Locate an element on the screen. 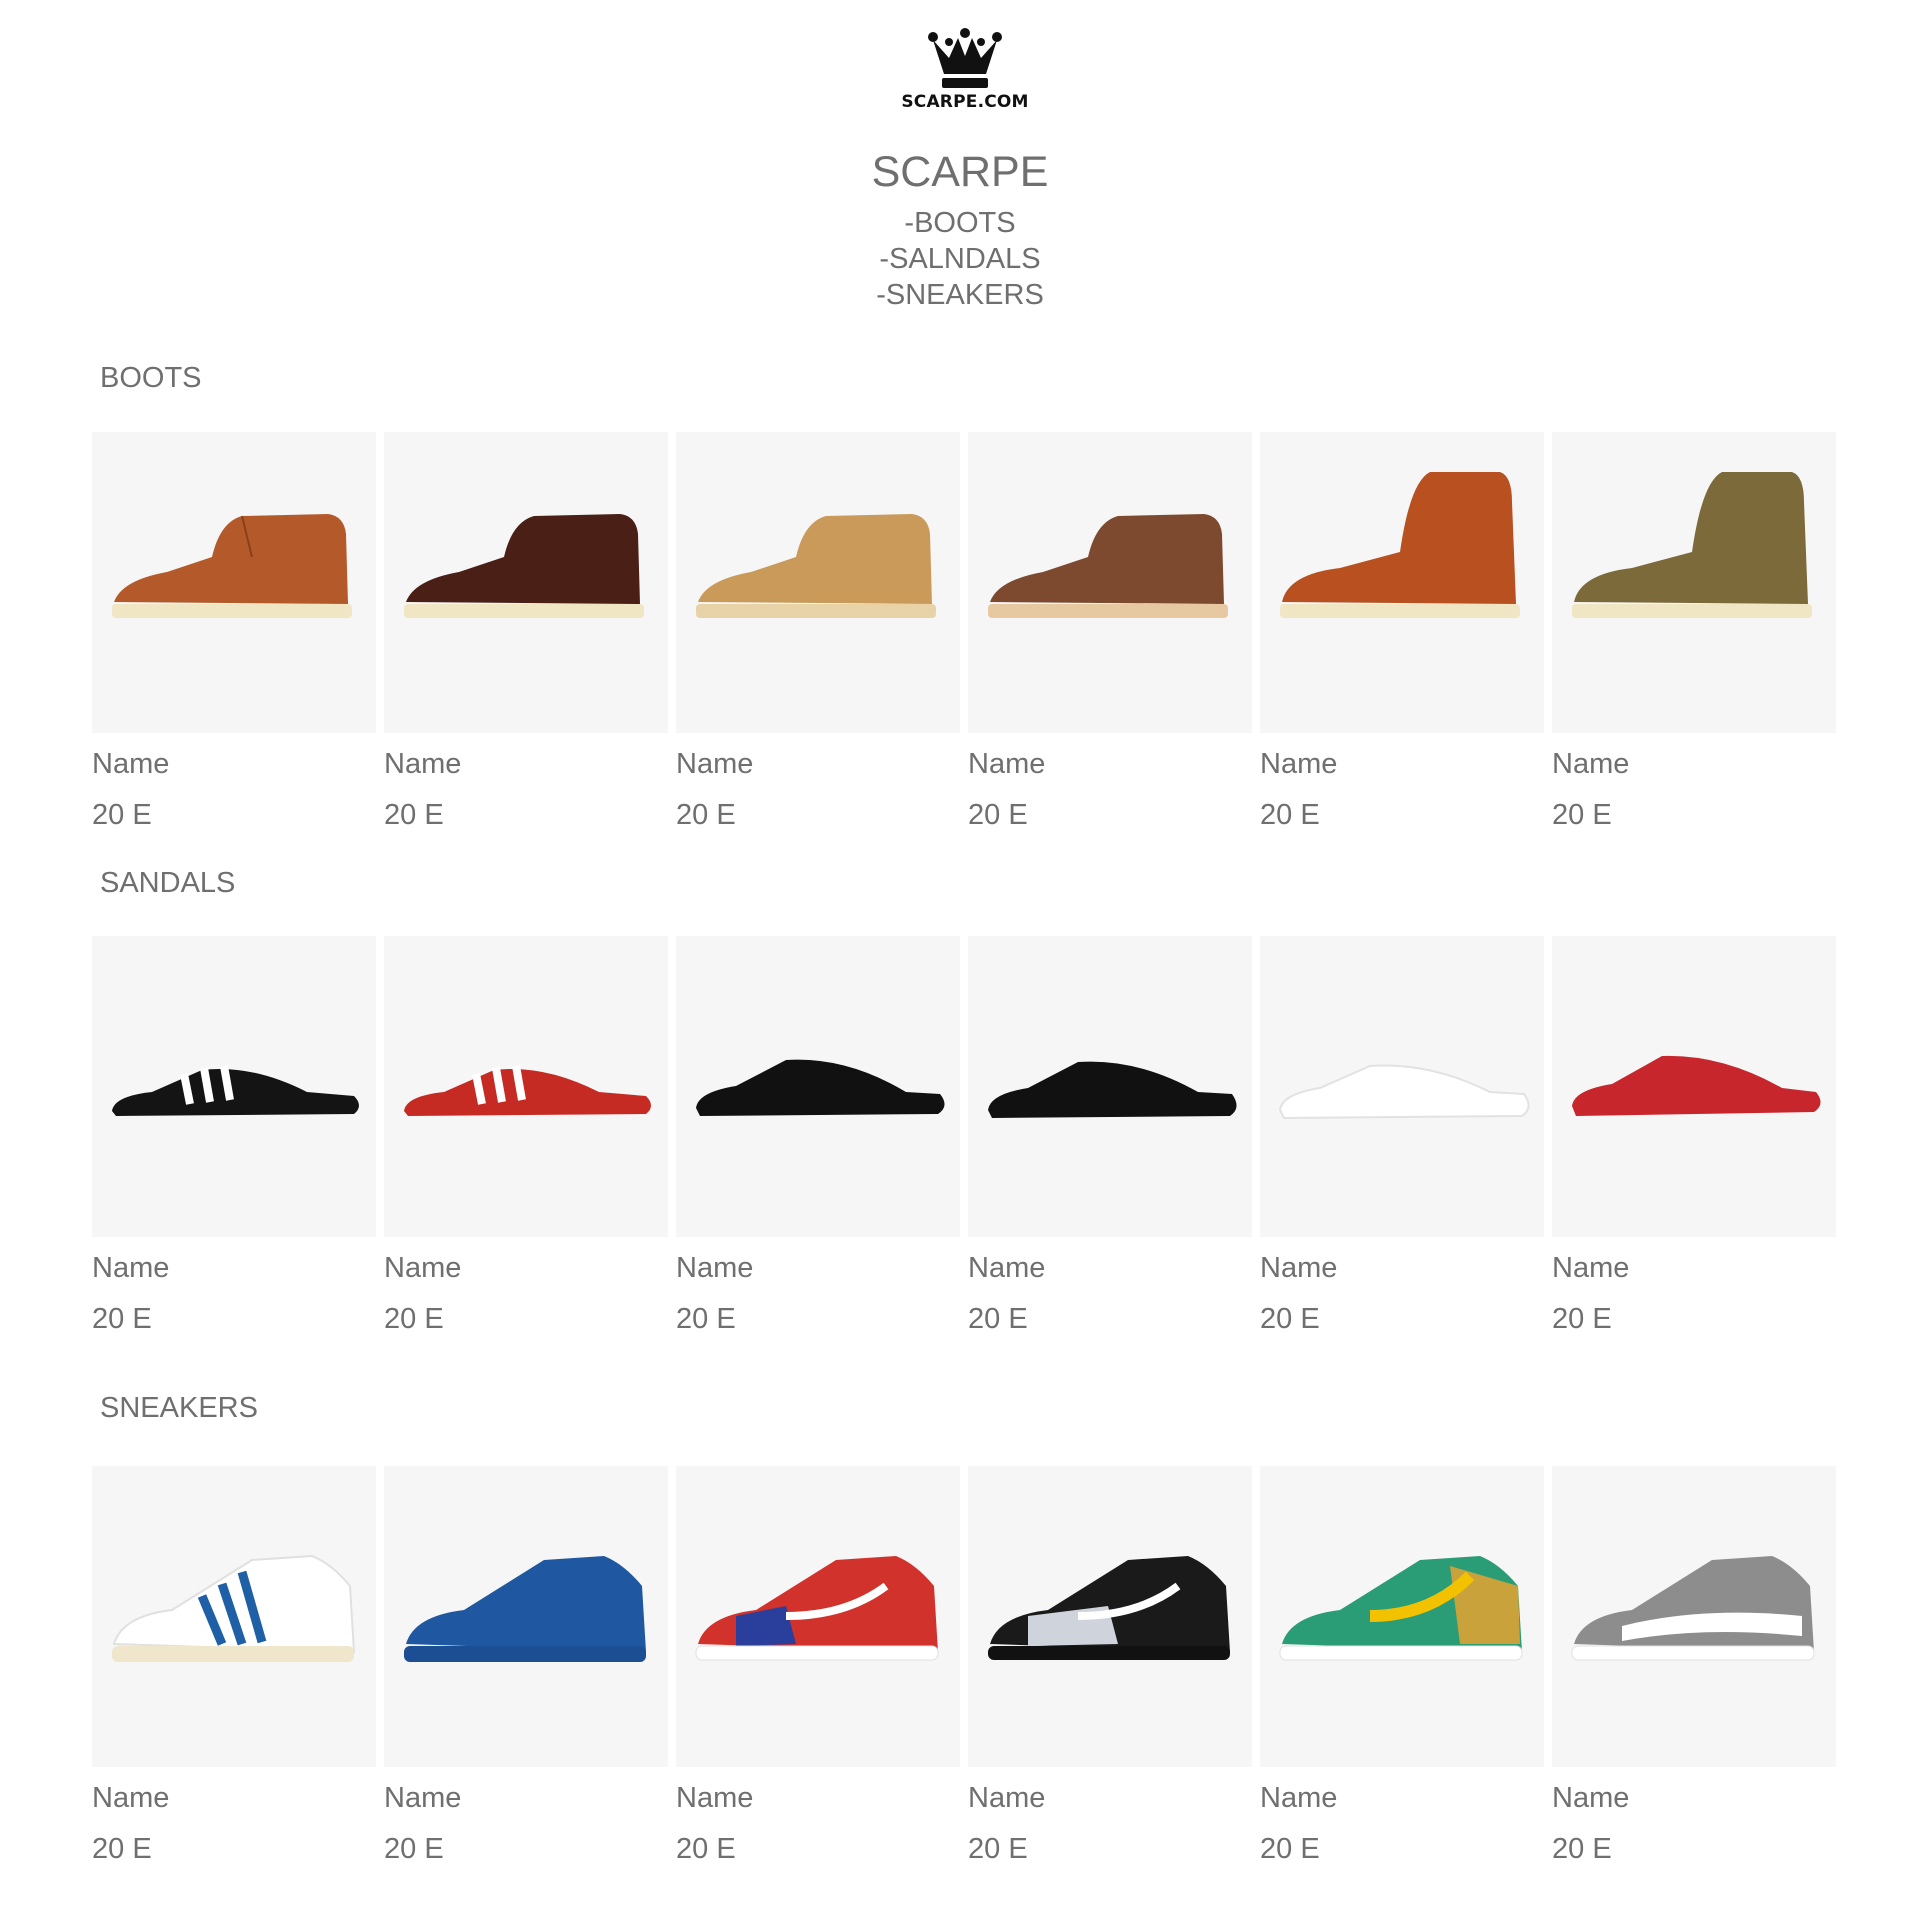  category-nav: -BOOTS -SALNDALS -SNEAKERS is located at coordinates (960, 259).